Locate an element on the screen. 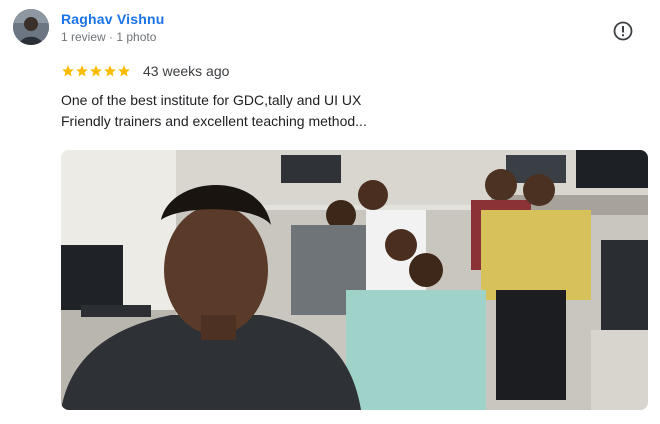  reviewer-avatar is located at coordinates (31, 27).